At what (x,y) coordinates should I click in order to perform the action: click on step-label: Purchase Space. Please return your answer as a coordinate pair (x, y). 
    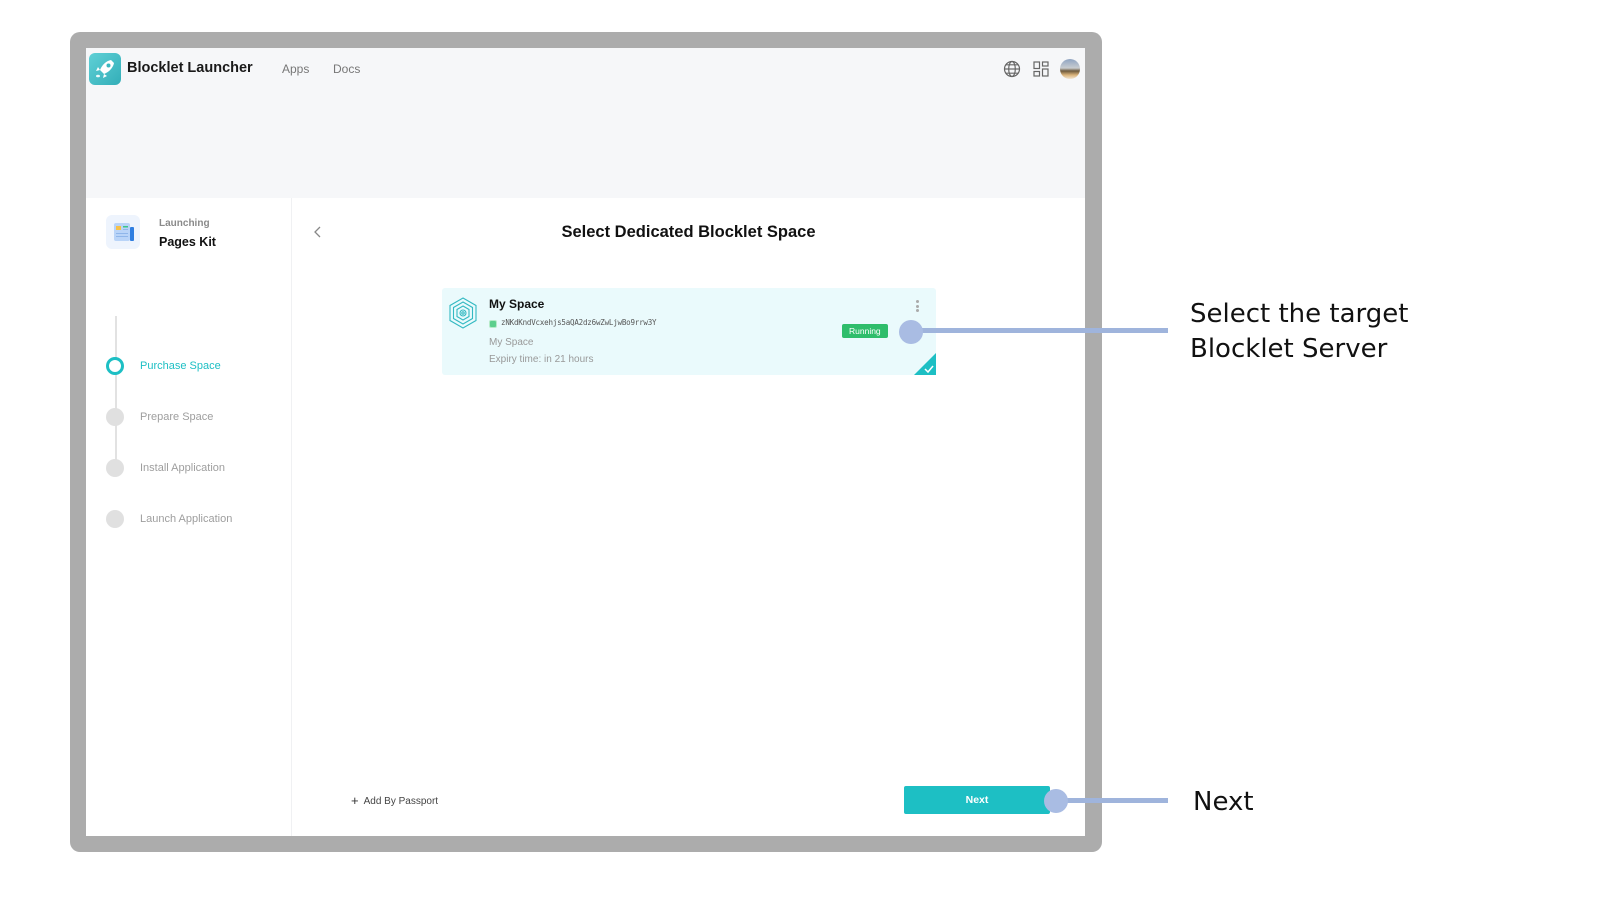
    Looking at the image, I should click on (180, 366).